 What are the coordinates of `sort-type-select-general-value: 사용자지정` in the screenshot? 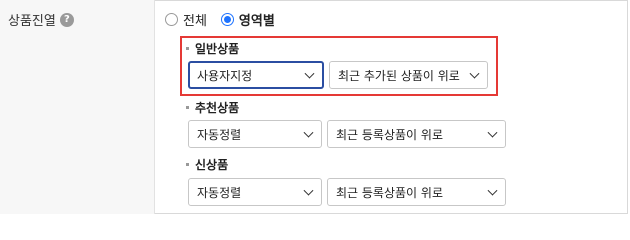 It's located at (225, 75).